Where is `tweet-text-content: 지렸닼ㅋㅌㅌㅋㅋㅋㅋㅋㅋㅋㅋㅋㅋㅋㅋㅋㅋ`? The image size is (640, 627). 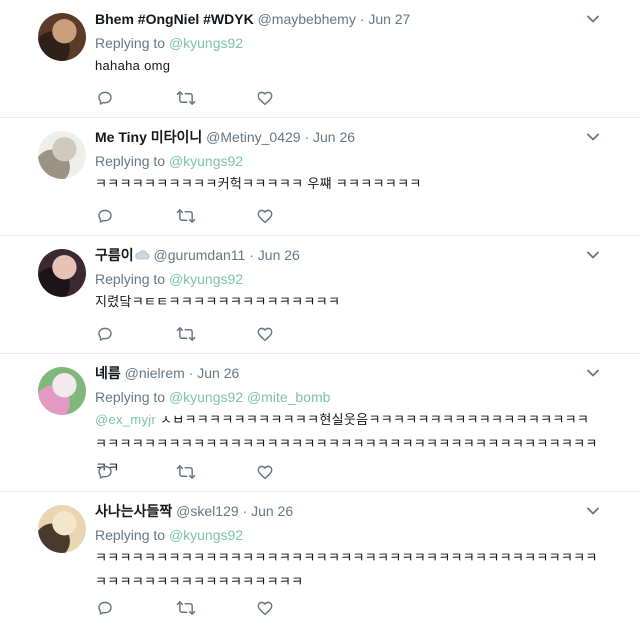
tweet-text-content: 지렸닼ㅋㅌㅌㅋㅋㅋㅋㅋㅋㅋㅋㅋㅋㅋㅋㅋㅋ is located at coordinates (218, 301).